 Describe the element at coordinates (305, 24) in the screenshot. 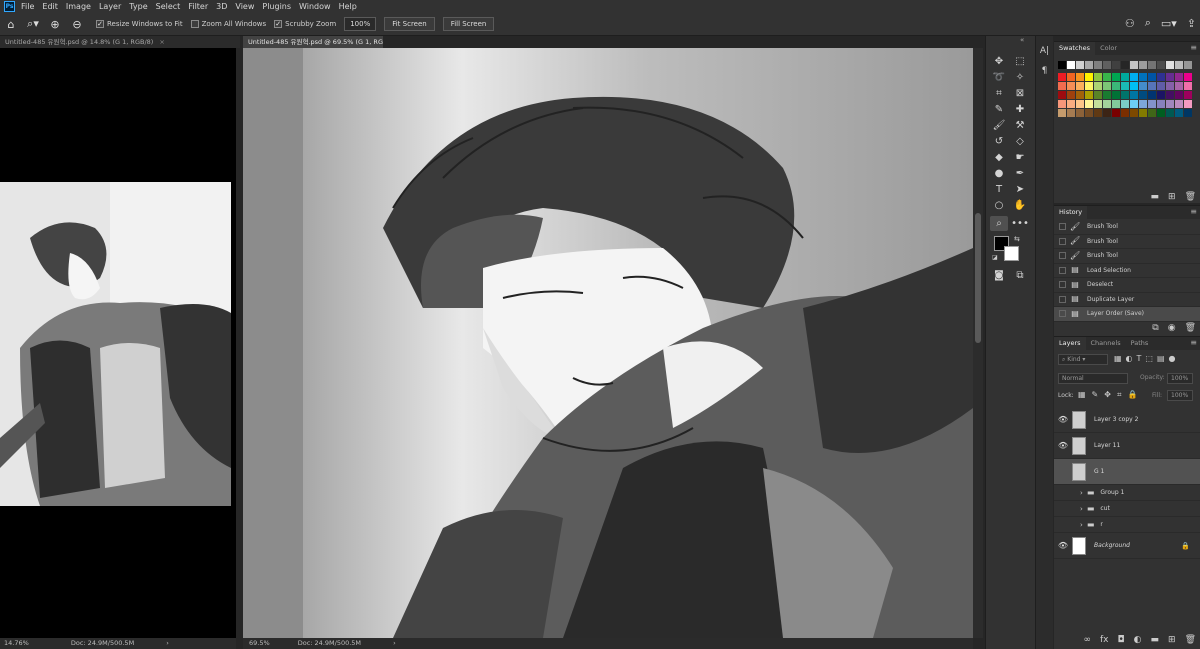

I see `scrubby-zoom-checkbox: ✓ Scrubby Zoom` at that location.